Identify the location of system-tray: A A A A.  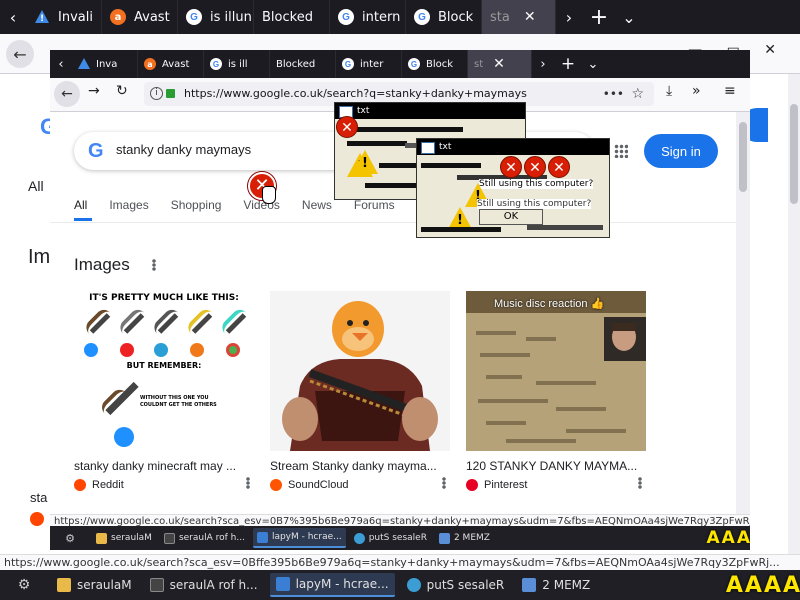
(762, 585).